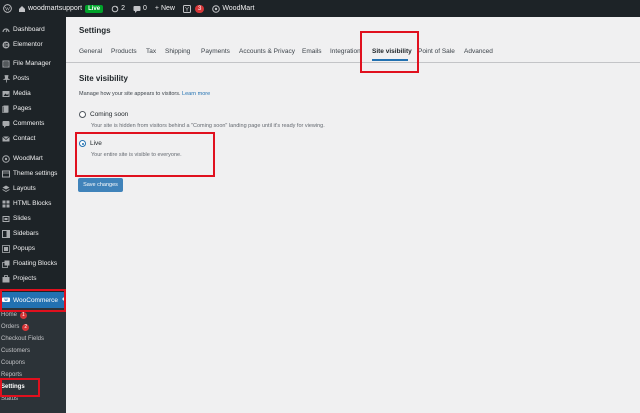 This screenshot has width=640, height=413. I want to click on submenu-item-label: Checkout Fields, so click(23, 339).